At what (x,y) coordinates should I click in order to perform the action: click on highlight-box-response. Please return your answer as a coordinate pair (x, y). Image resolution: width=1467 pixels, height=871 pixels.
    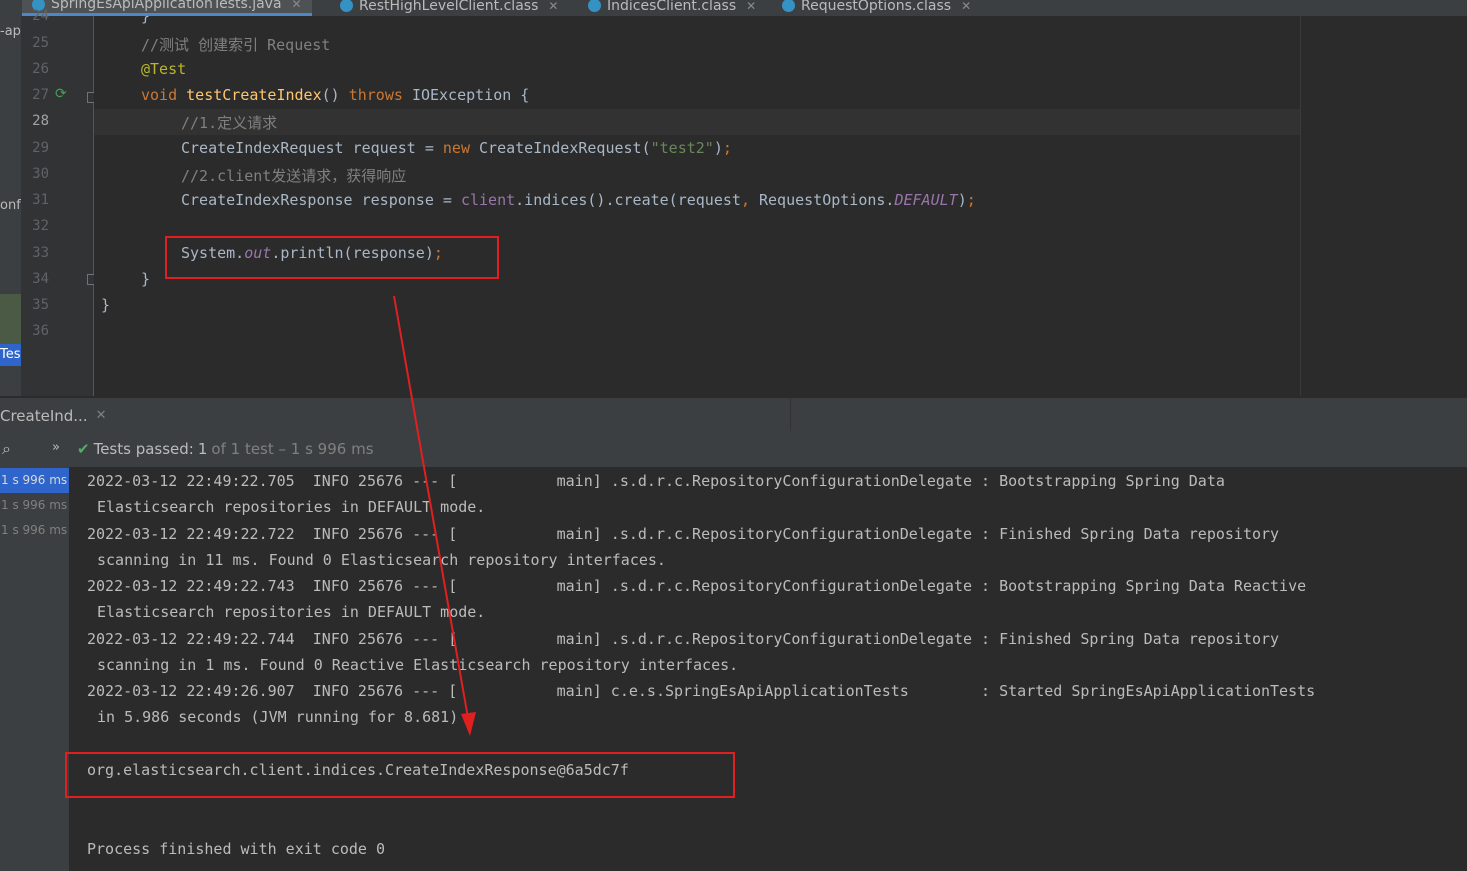
    Looking at the image, I should click on (400, 775).